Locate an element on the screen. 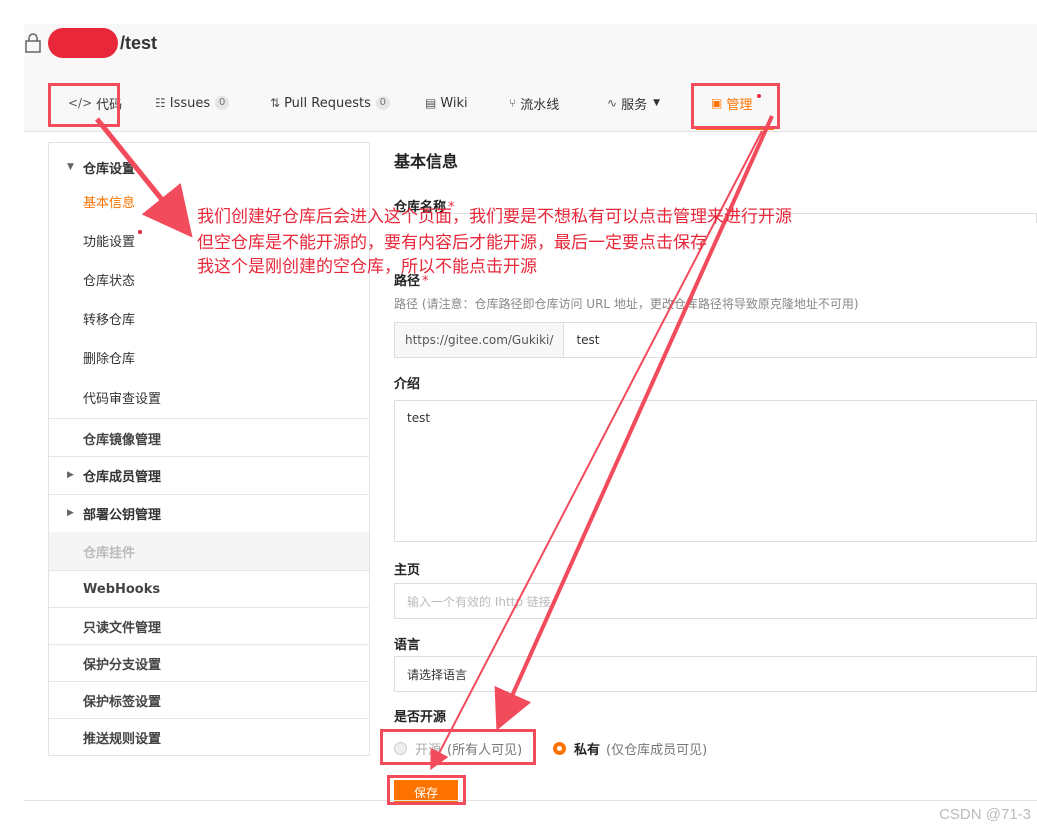 Image resolution: width=1037 pixels, height=833 pixels. footer-divider is located at coordinates (530, 800).